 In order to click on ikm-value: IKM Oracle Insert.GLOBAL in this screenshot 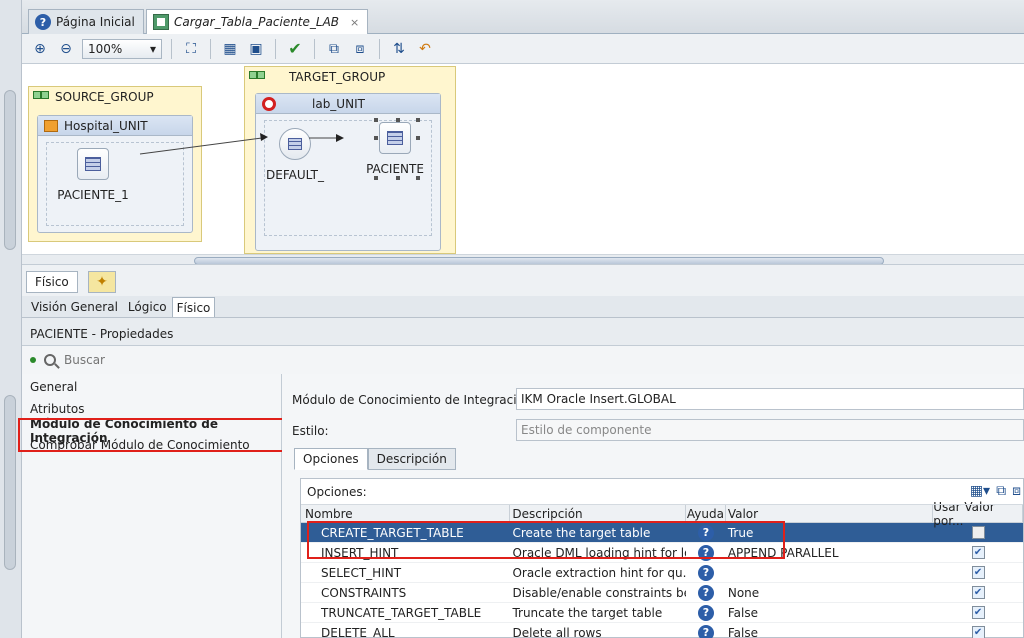, I will do `click(598, 399)`.